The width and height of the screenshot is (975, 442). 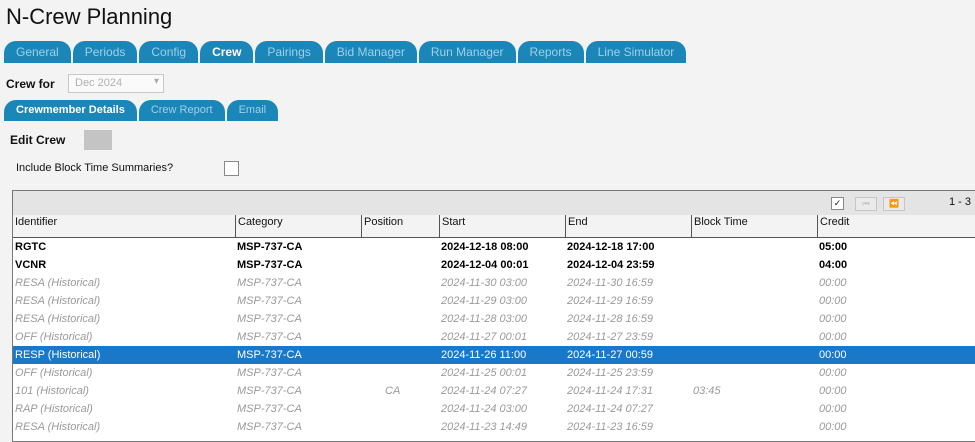 What do you see at coordinates (169, 52) in the screenshot?
I see `tab-config: Config` at bounding box center [169, 52].